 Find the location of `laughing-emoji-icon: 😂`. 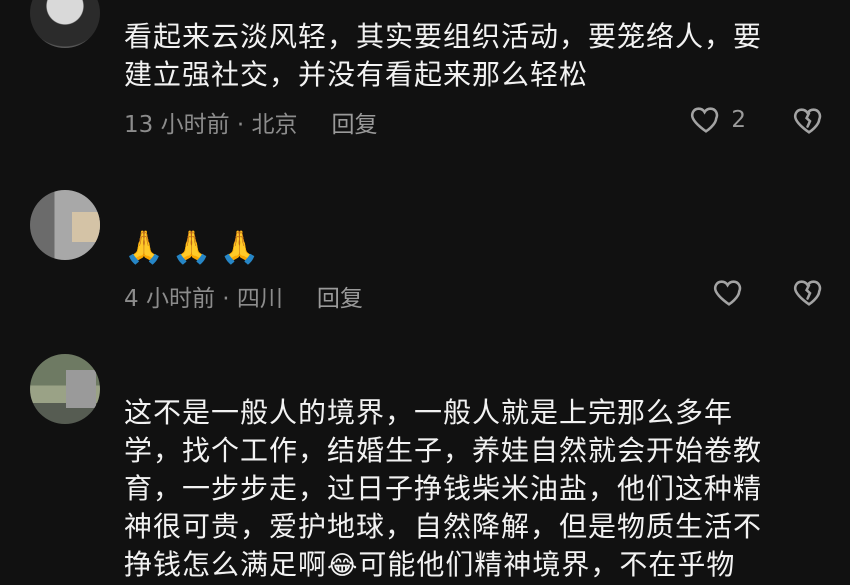

laughing-emoji-icon: 😂 is located at coordinates (343, 566).